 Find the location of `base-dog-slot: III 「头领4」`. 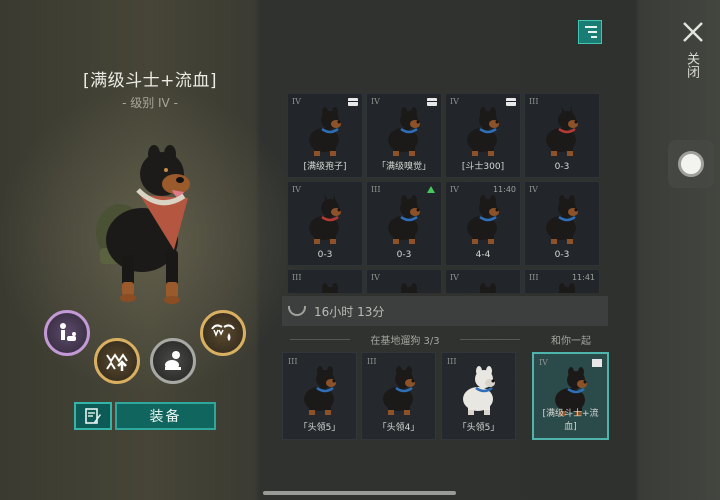

base-dog-slot: III 「头领4」 is located at coordinates (398, 396).